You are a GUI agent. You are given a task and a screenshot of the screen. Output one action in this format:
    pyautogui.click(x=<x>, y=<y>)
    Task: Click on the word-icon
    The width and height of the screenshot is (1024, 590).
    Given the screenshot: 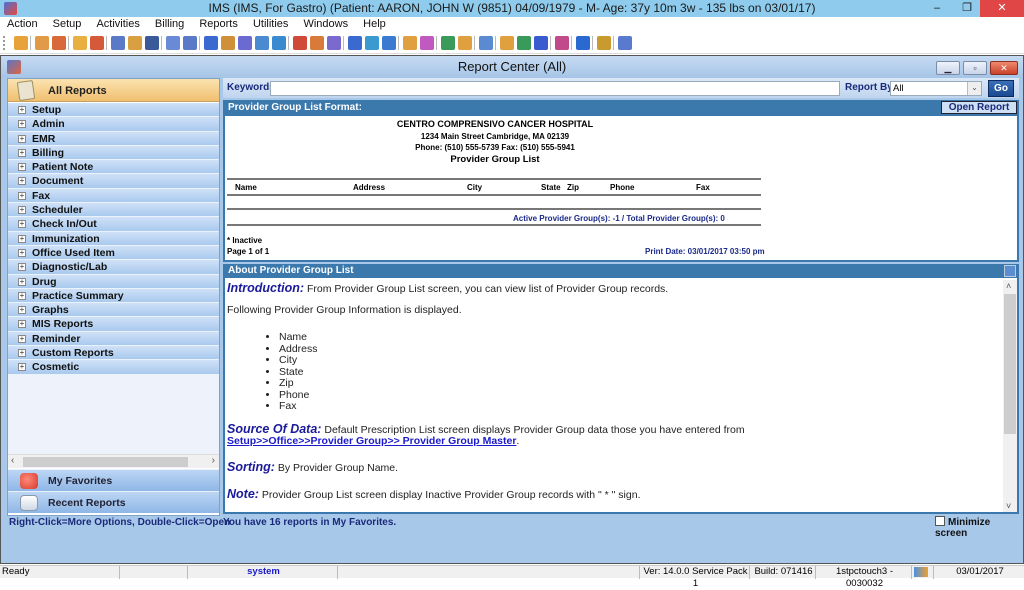 What is the action you would take?
    pyautogui.click(x=541, y=43)
    